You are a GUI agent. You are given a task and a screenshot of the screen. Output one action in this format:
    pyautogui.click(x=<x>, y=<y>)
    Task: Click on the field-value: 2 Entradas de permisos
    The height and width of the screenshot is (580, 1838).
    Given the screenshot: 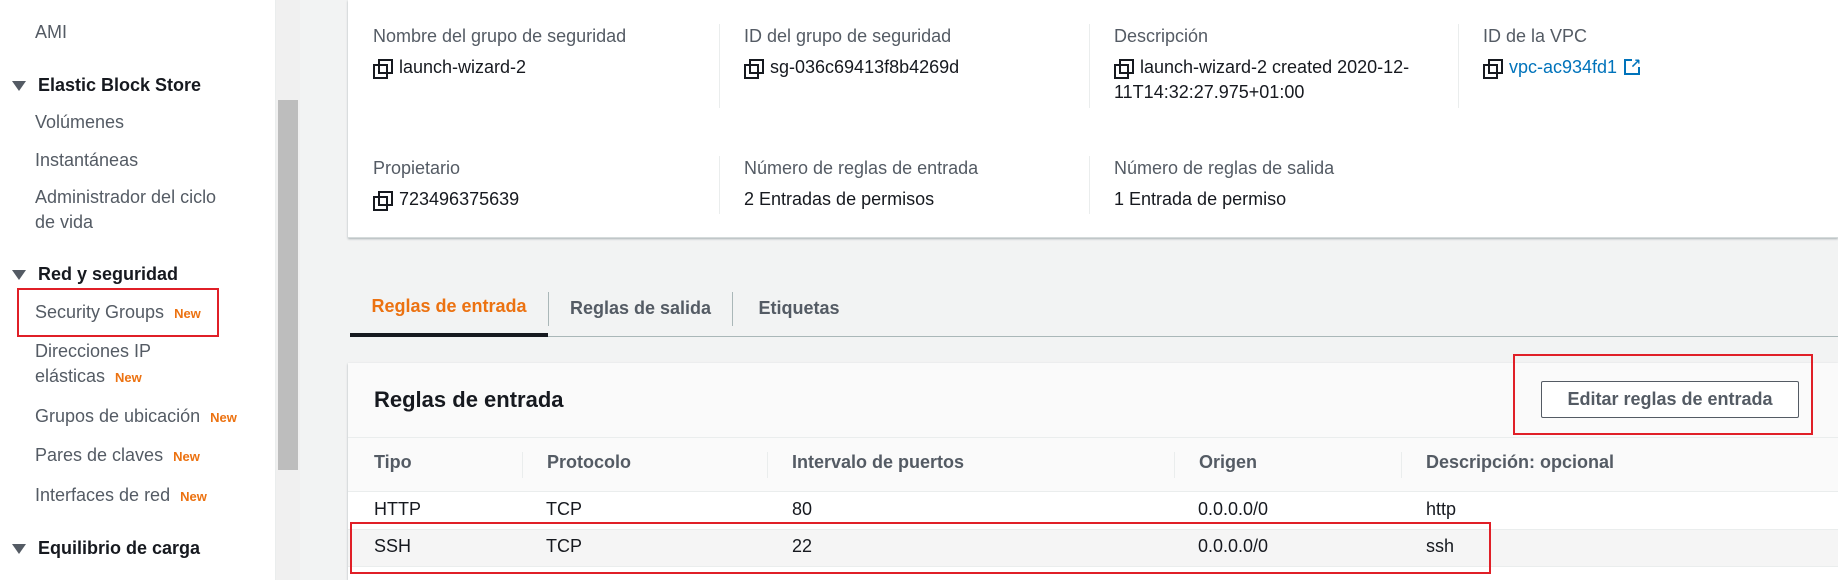 What is the action you would take?
    pyautogui.click(x=861, y=199)
    